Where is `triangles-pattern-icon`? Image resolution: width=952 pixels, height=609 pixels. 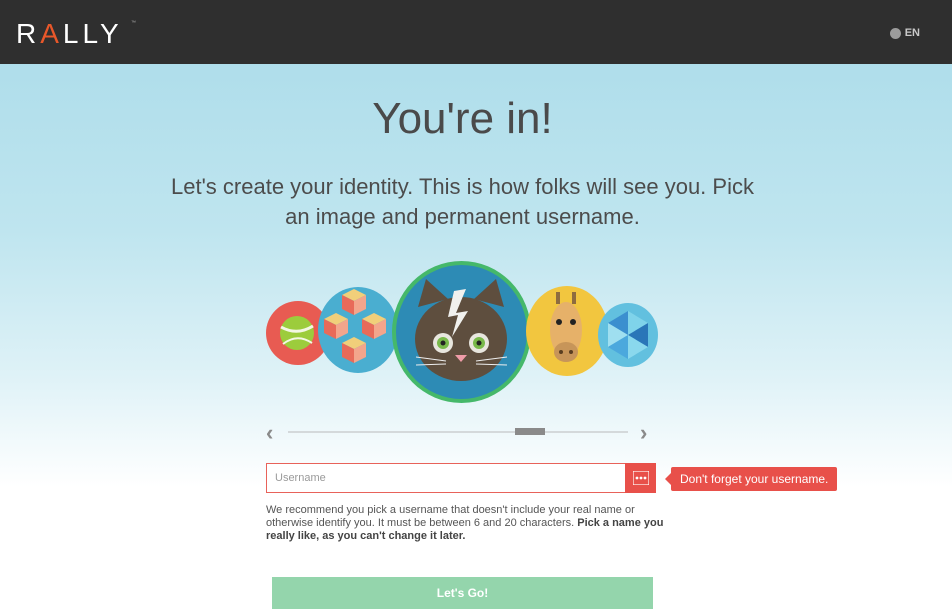 triangles-pattern-icon is located at coordinates (628, 335).